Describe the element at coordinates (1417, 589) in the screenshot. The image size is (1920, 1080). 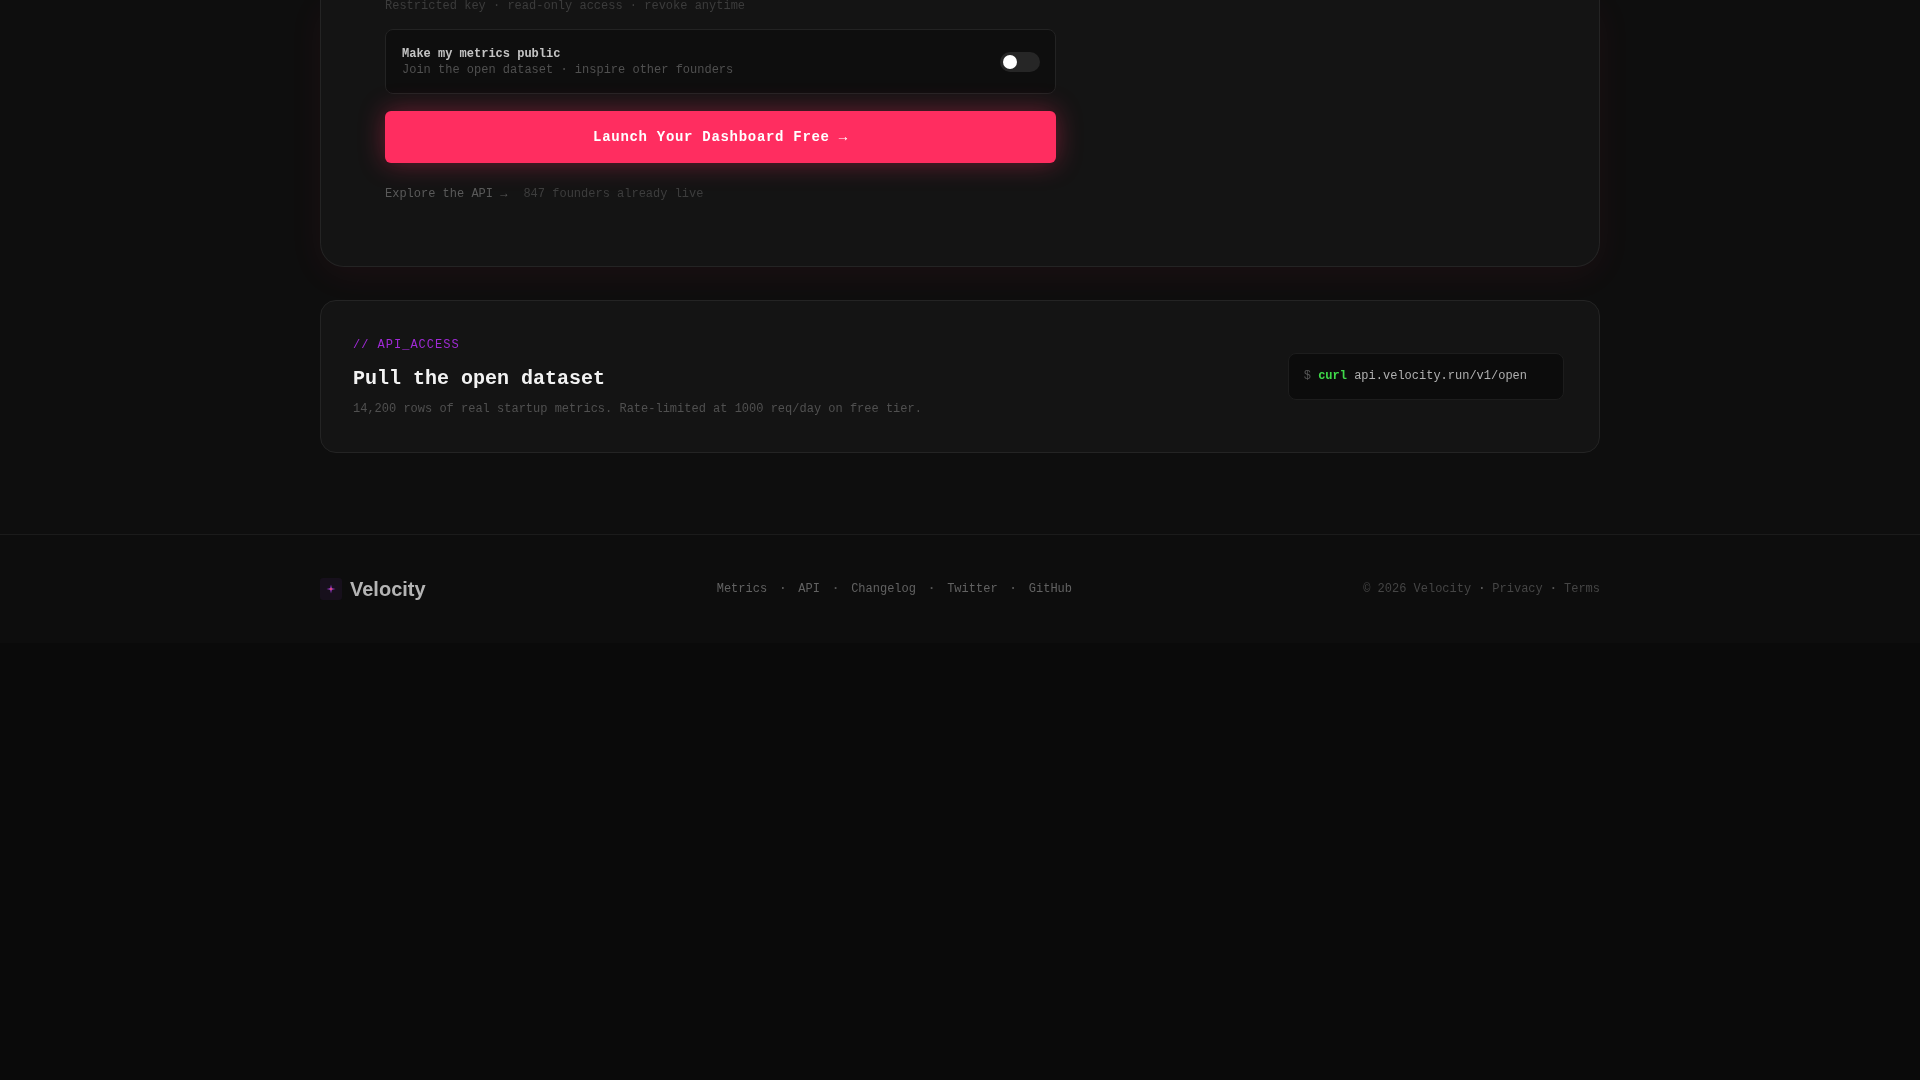
I see `copyright-text: © 2026 Velocity` at that location.